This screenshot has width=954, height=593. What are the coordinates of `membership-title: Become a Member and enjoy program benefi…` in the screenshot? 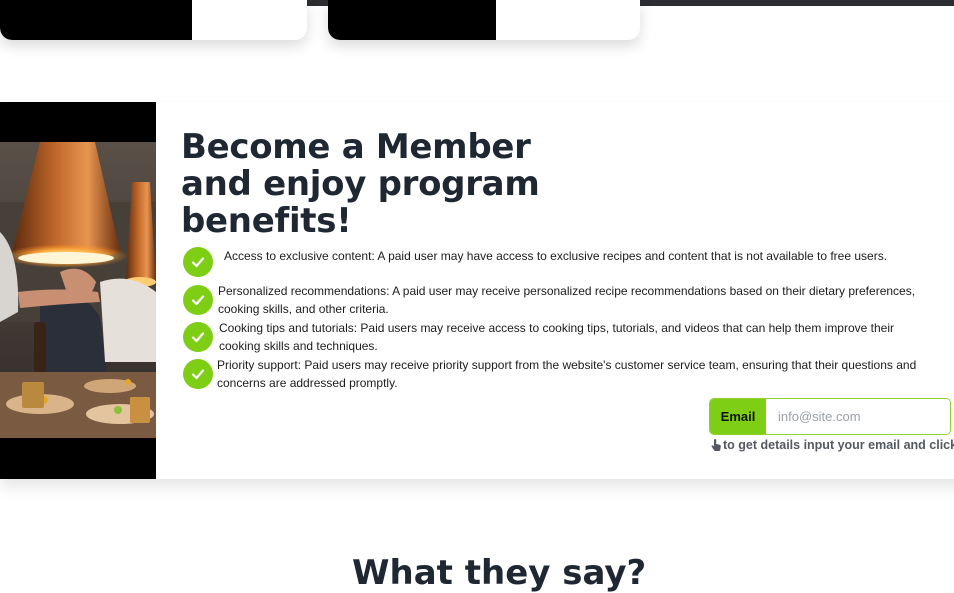 It's located at (360, 184).